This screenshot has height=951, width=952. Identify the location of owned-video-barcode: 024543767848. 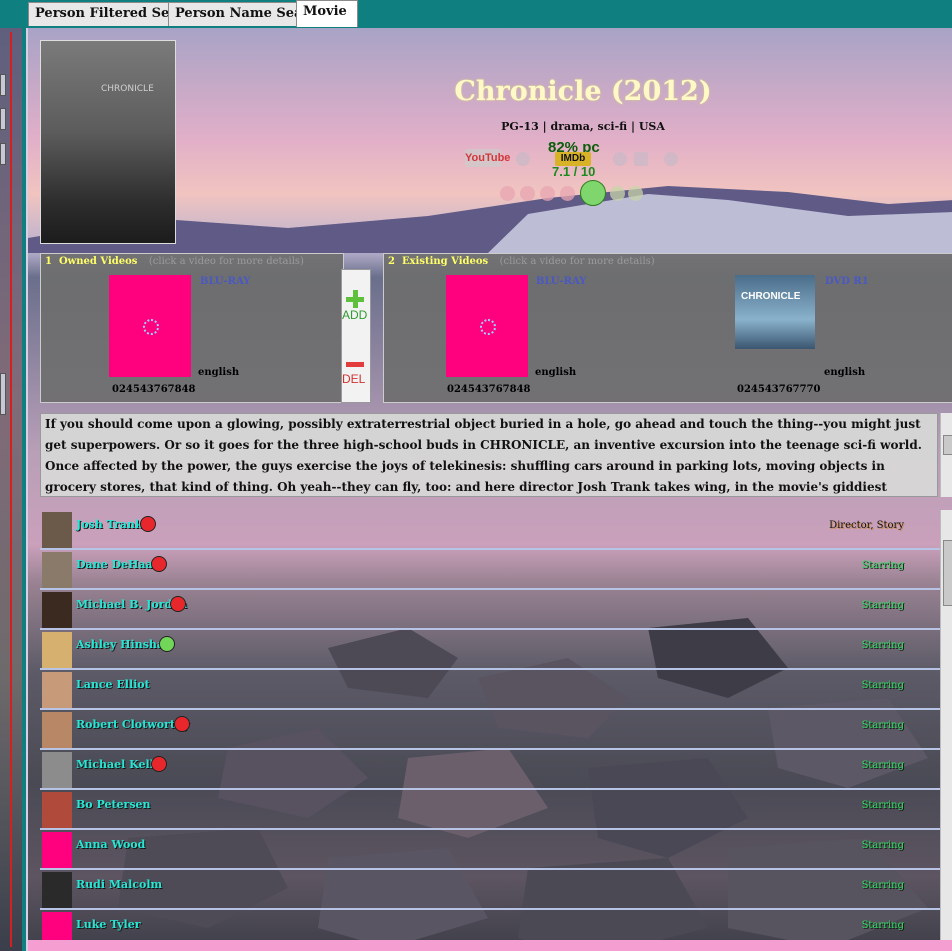
(154, 389).